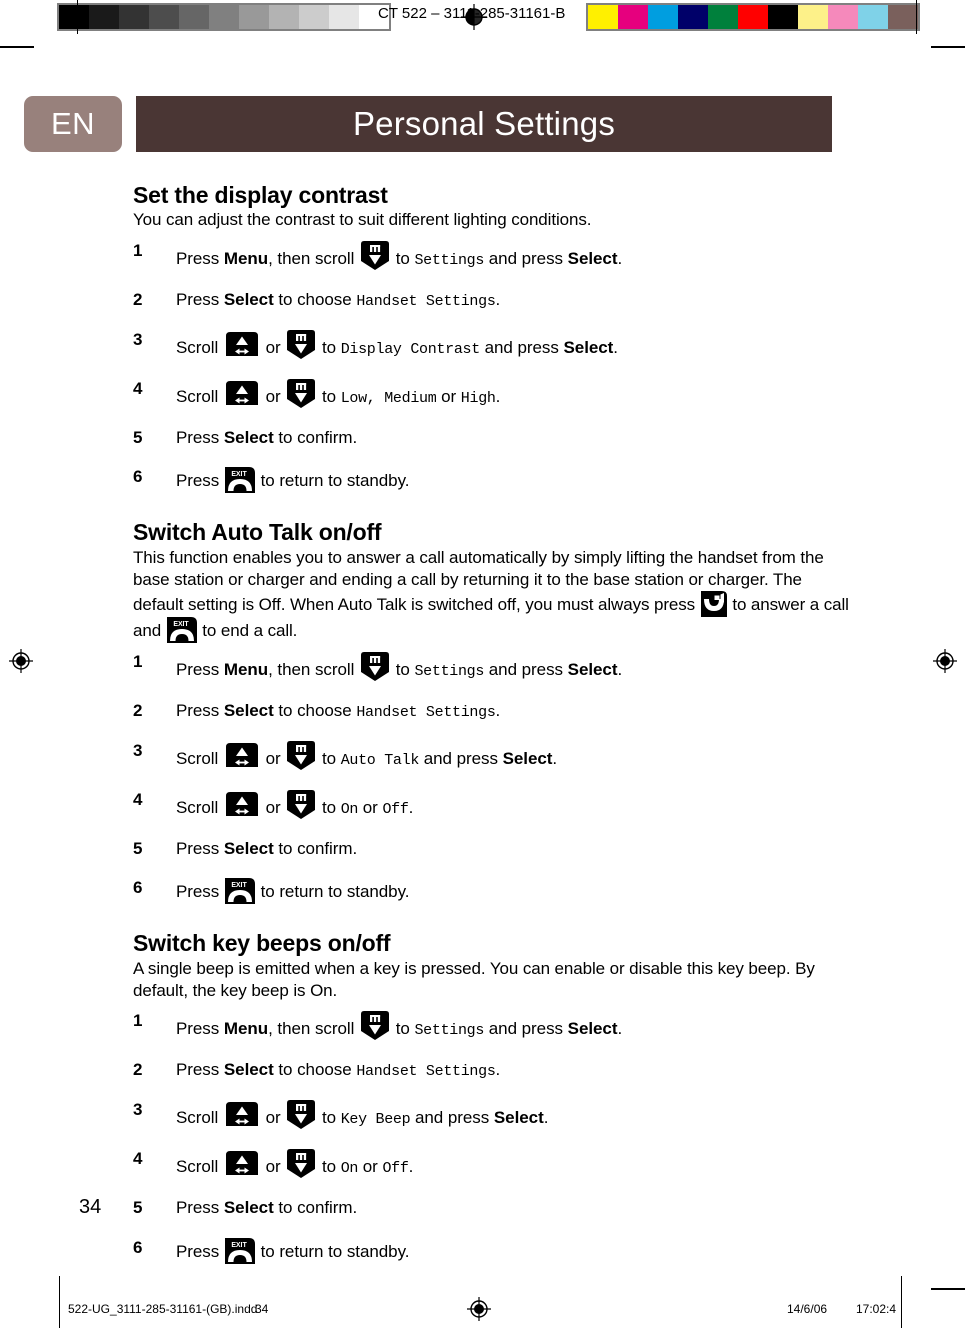 This screenshot has width=965, height=1328. What do you see at coordinates (181, 624) in the screenshot?
I see `svg-text: EXIT` at bounding box center [181, 624].